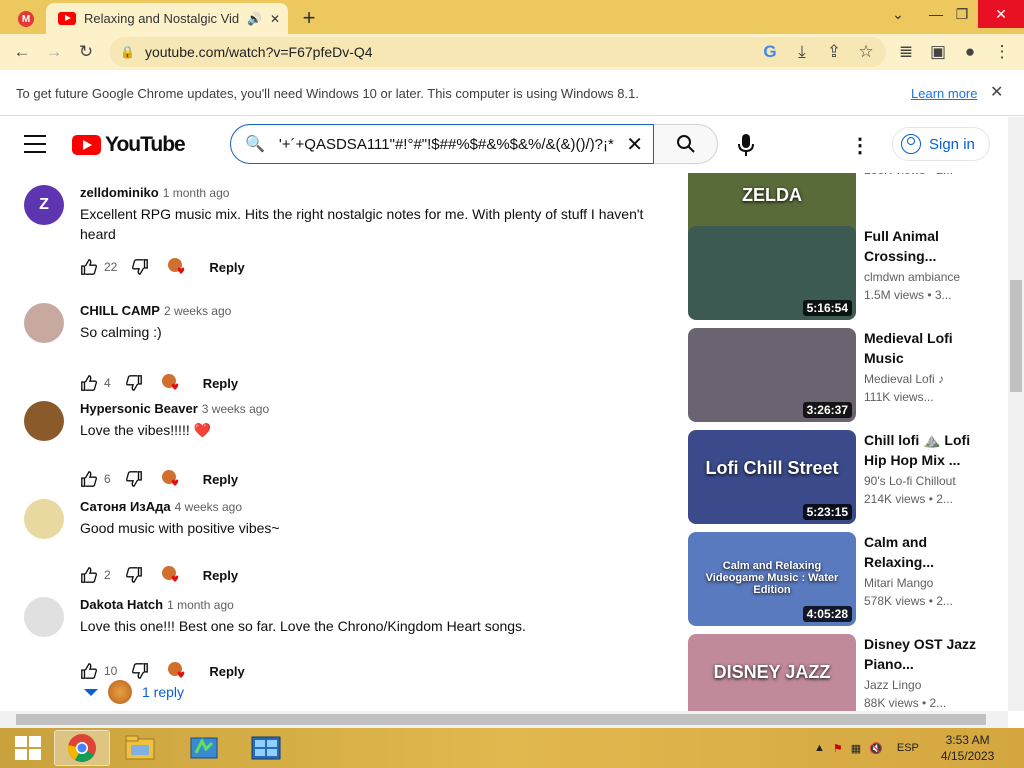 The width and height of the screenshot is (1024, 768). Describe the element at coordinates (827, 410) in the screenshot. I see `video-duration: 3:26:37` at that location.